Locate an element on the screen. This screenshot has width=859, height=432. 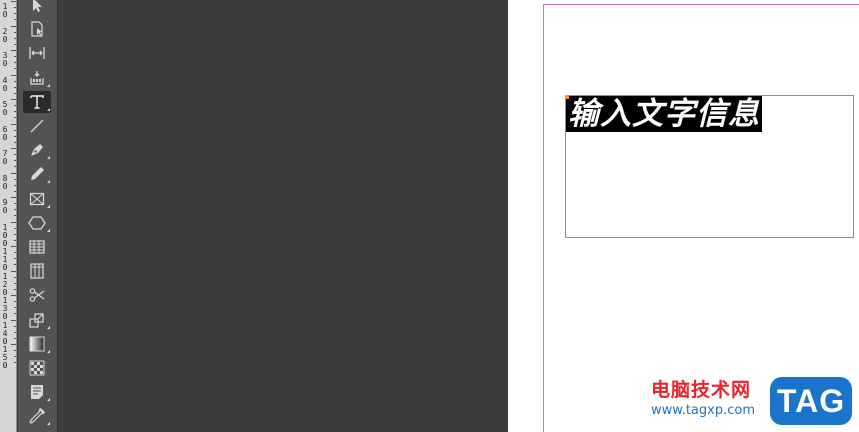
gradient-icon is located at coordinates (37, 344).